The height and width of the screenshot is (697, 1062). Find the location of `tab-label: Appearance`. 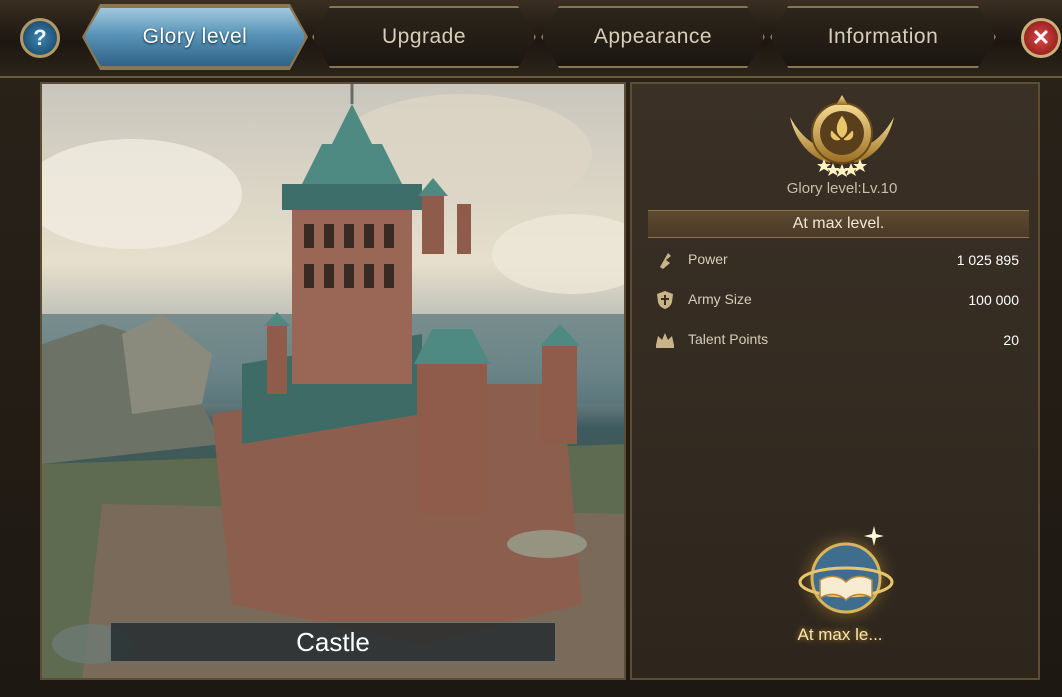

tab-label: Appearance is located at coordinates (653, 36).